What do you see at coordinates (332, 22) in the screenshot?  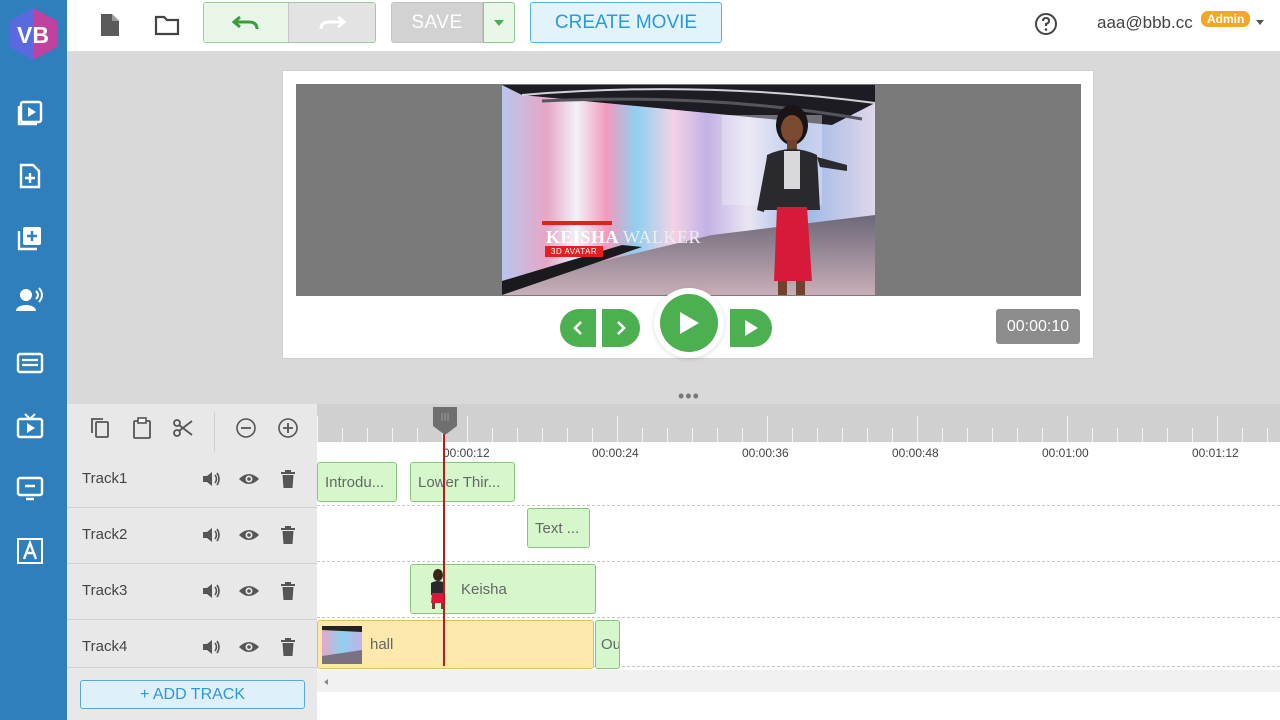 I see `redo-button` at bounding box center [332, 22].